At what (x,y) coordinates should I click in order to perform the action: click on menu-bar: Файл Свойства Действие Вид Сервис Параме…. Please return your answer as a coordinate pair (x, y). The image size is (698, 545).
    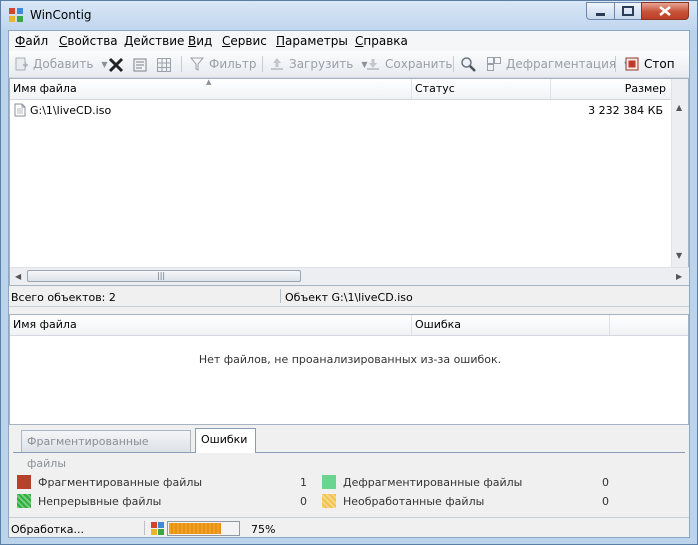
    Looking at the image, I should click on (349, 41).